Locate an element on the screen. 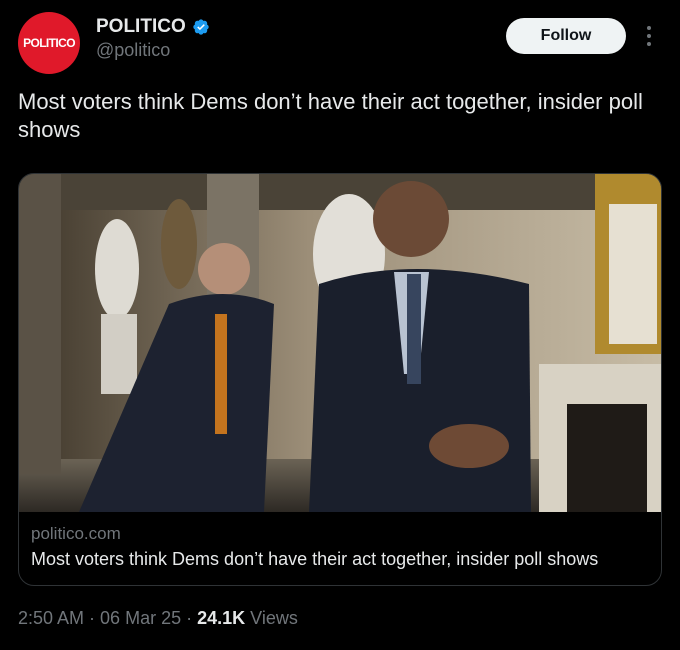 The image size is (680, 650). card-domain: politico.com is located at coordinates (341, 534).